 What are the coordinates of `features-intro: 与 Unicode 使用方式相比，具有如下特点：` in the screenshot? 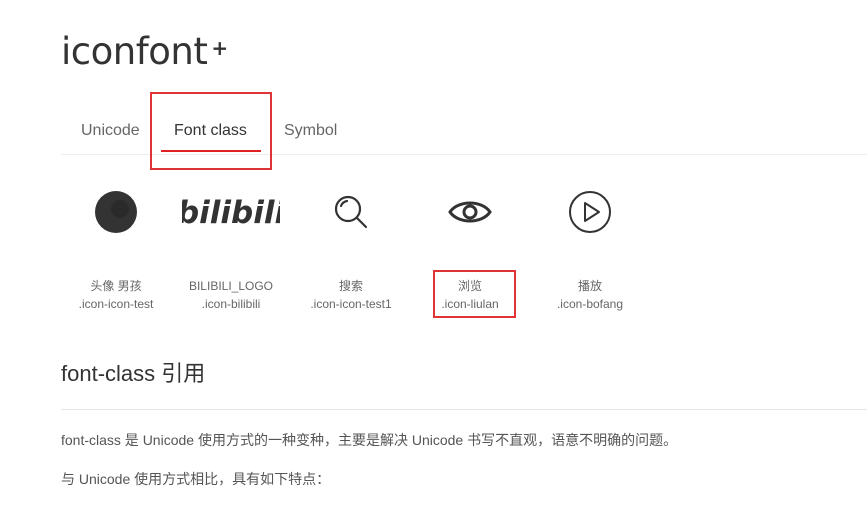 It's located at (196, 479).